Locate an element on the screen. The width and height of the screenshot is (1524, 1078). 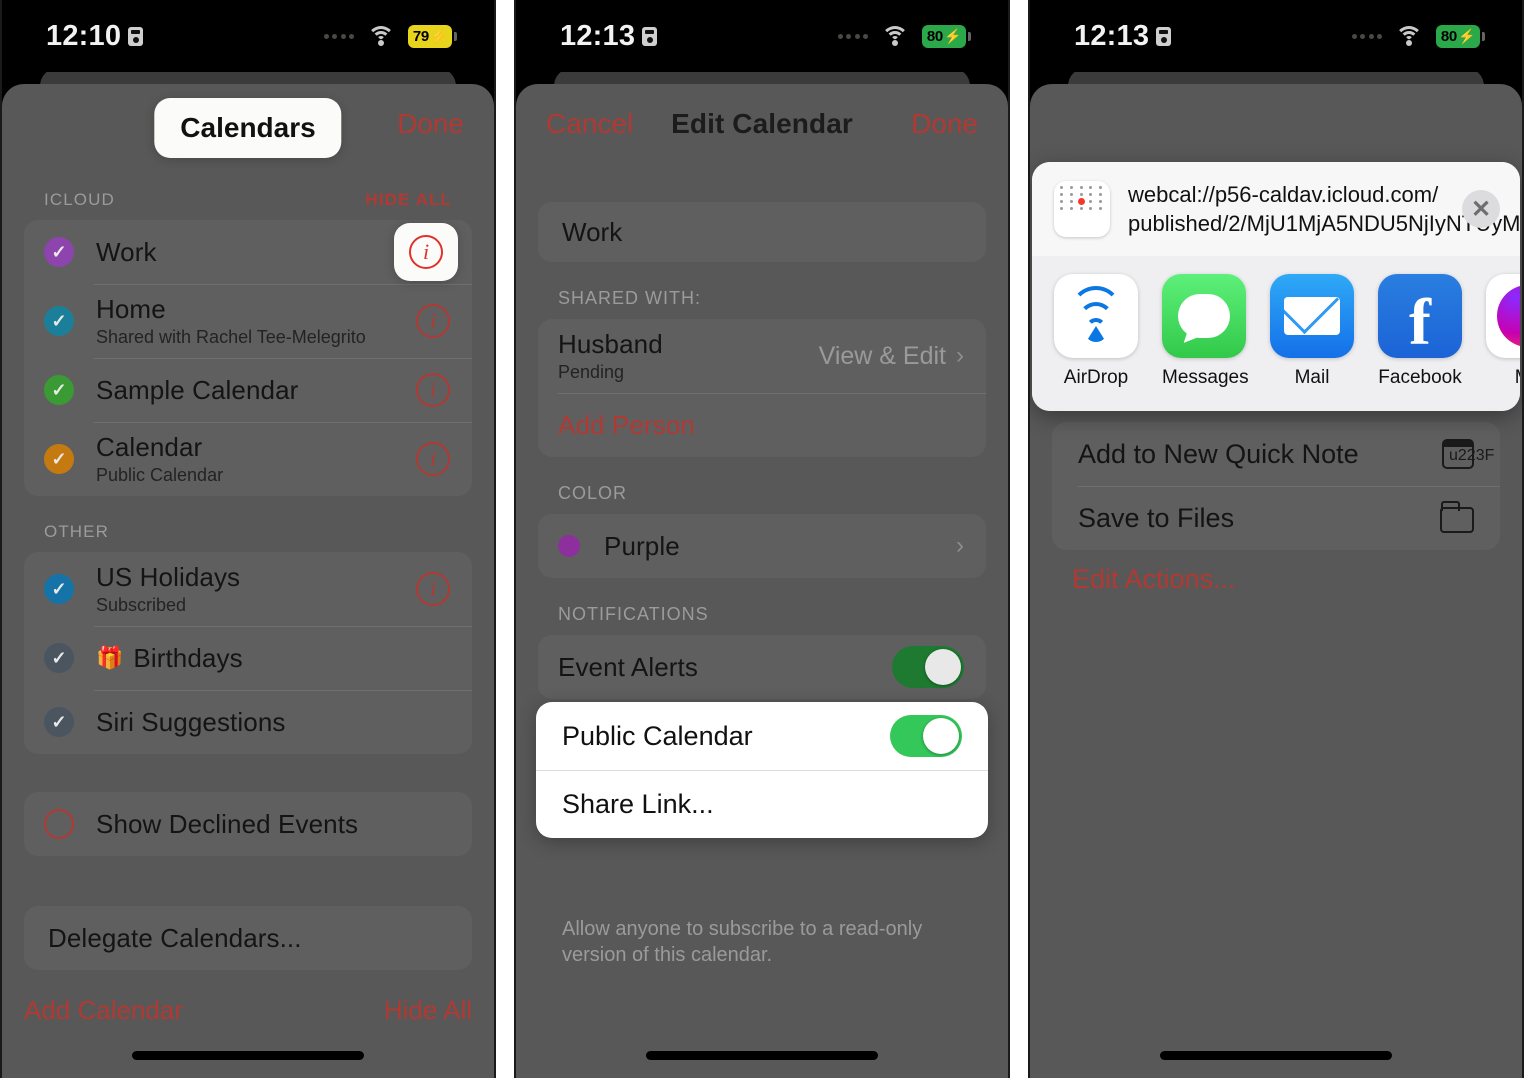
calendar-name: Calendar is located at coordinates (149, 447).